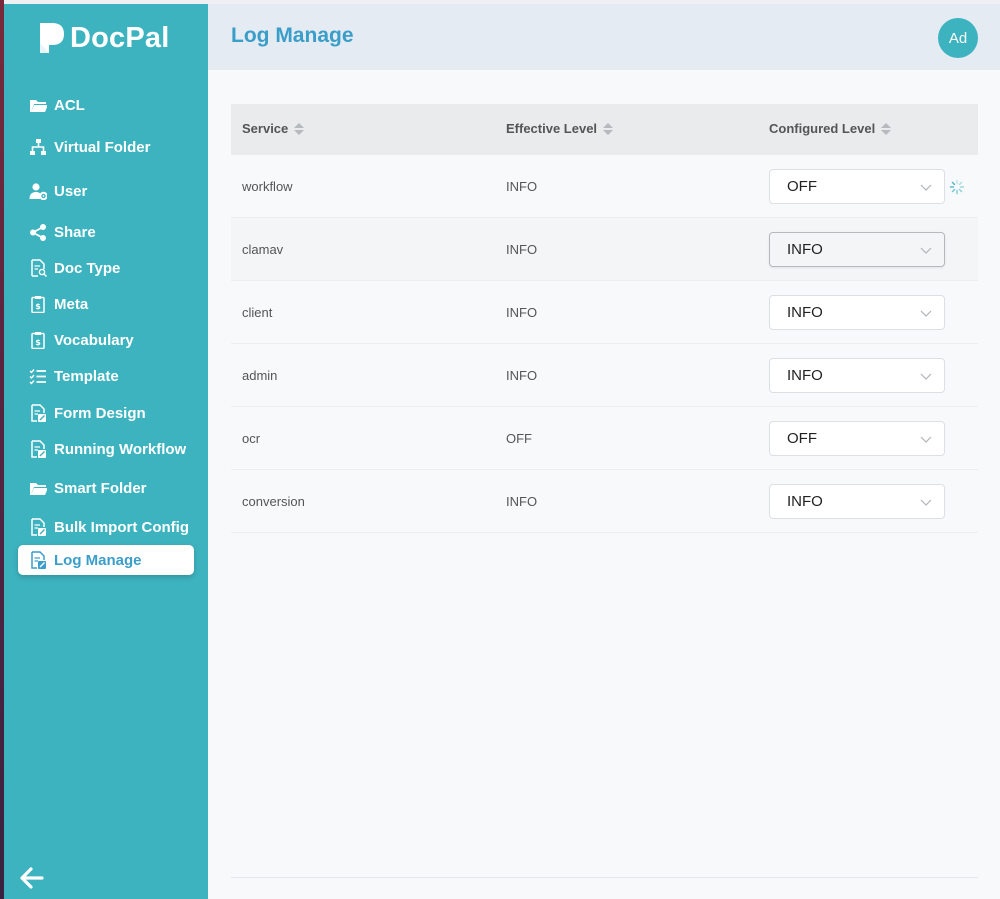  Describe the element at coordinates (604, 877) in the screenshot. I see `table-footer-divider` at that location.